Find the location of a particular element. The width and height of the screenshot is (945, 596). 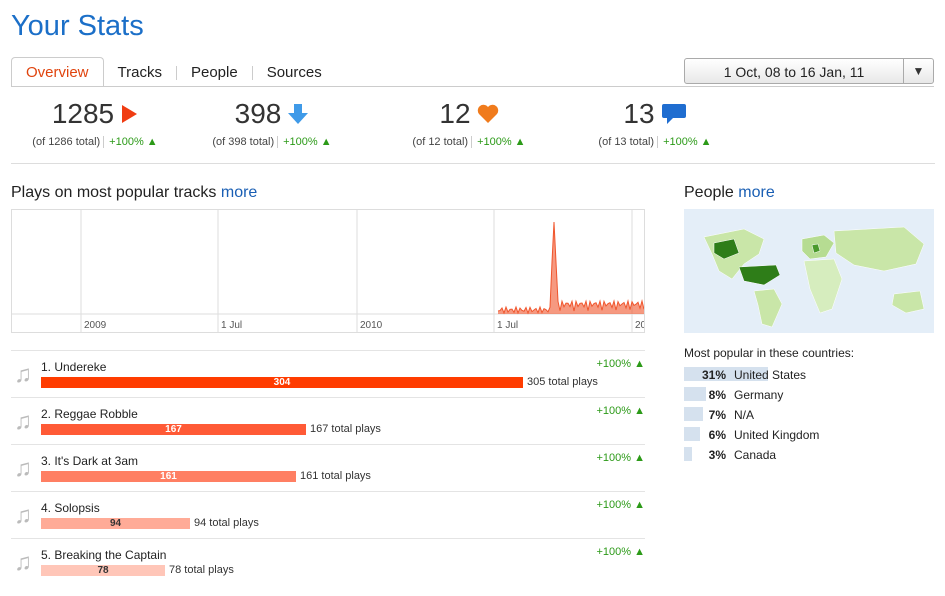

country-pct: 6% is located at coordinates (717, 435).